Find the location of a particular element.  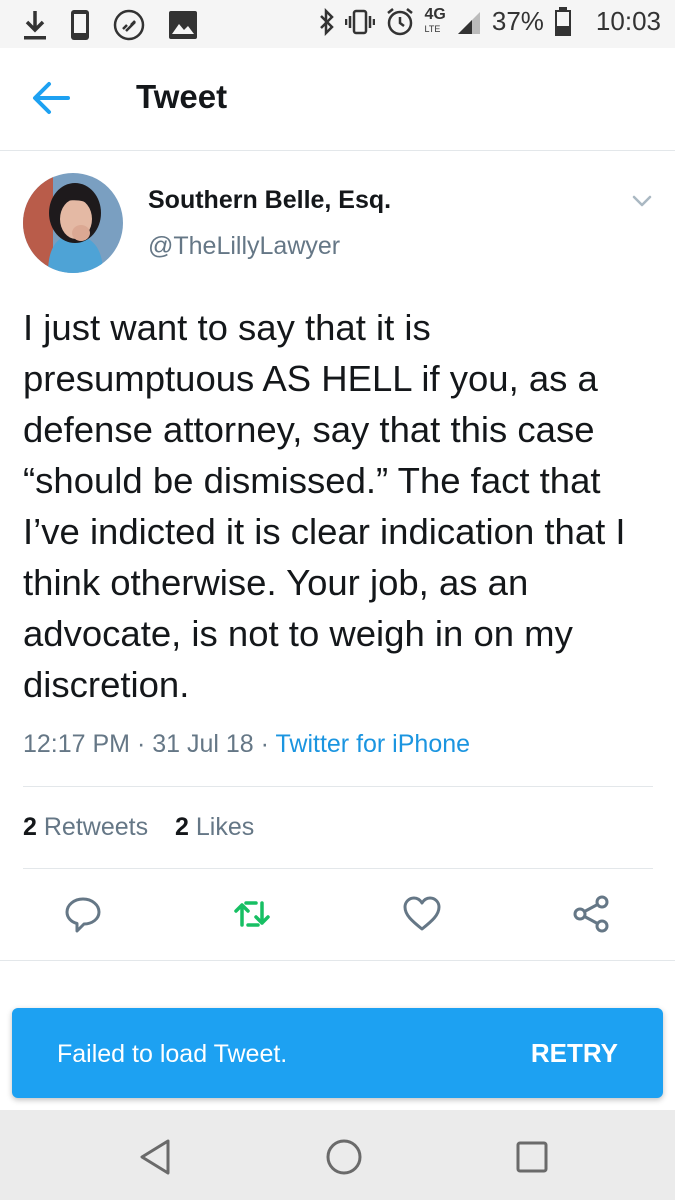

chevron-down-icon is located at coordinates (642, 201).